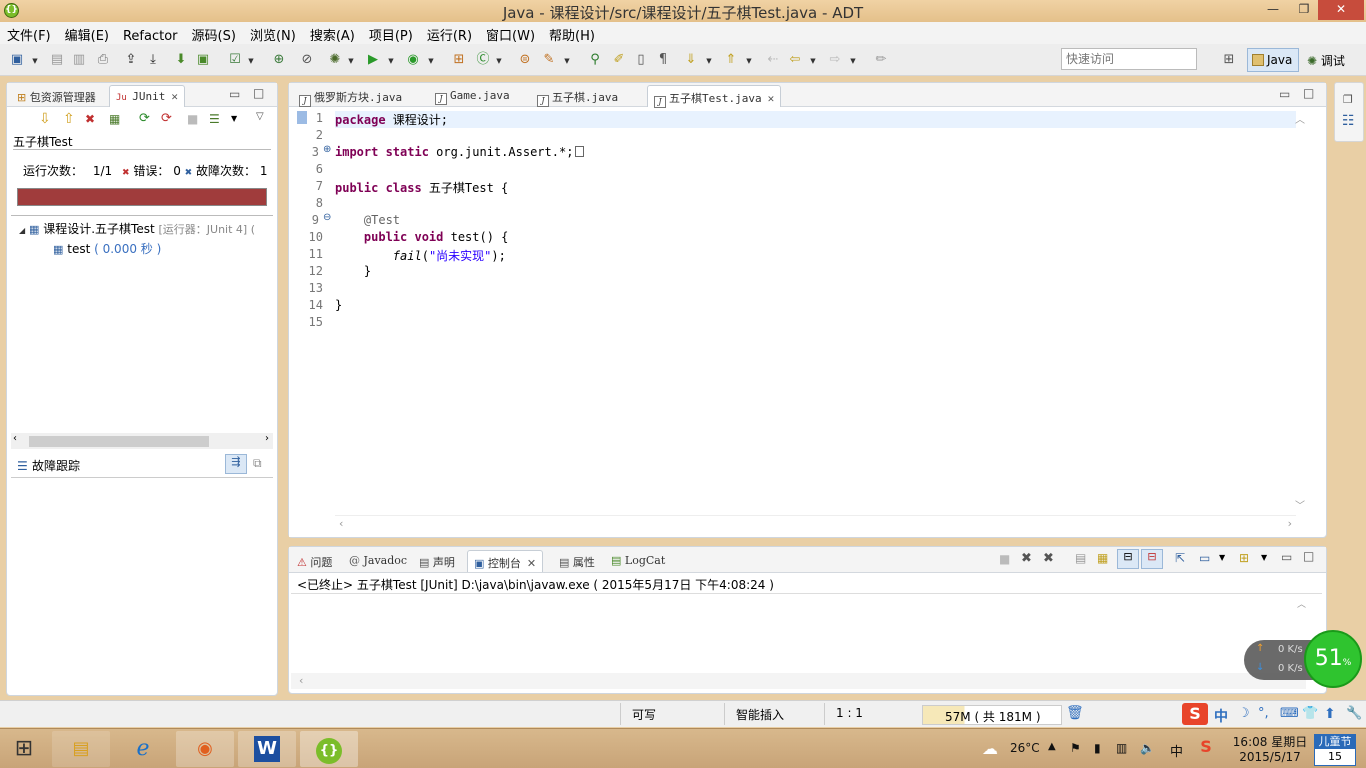  Describe the element at coordinates (279, 60) in the screenshot. I see `android-project-icon: ⊕` at that location.